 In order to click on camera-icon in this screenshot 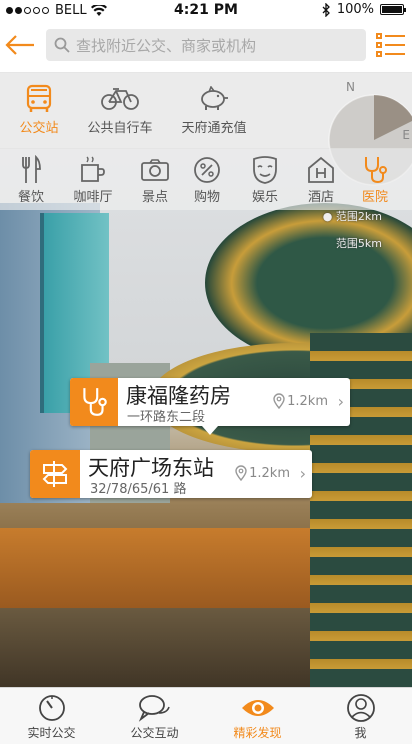, I will do `click(155, 170)`.